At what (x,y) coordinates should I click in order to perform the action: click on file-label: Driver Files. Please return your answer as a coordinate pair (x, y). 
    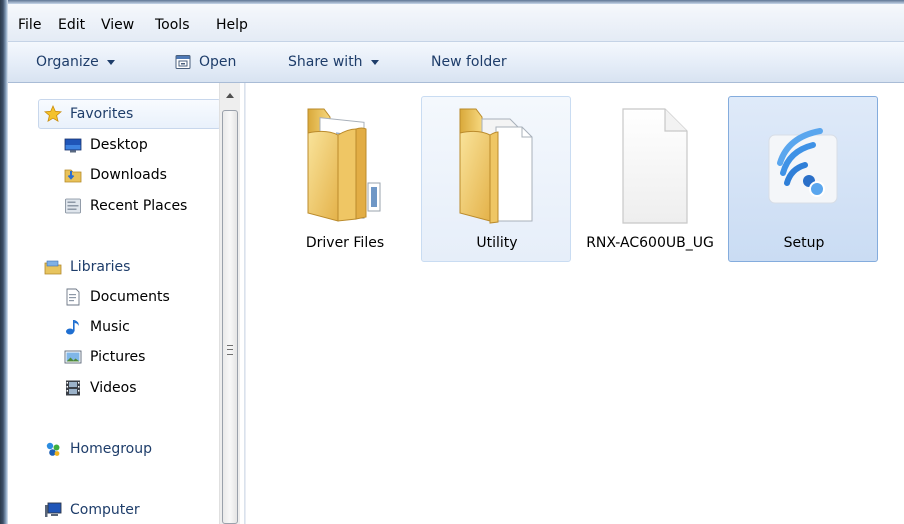
    Looking at the image, I should click on (345, 243).